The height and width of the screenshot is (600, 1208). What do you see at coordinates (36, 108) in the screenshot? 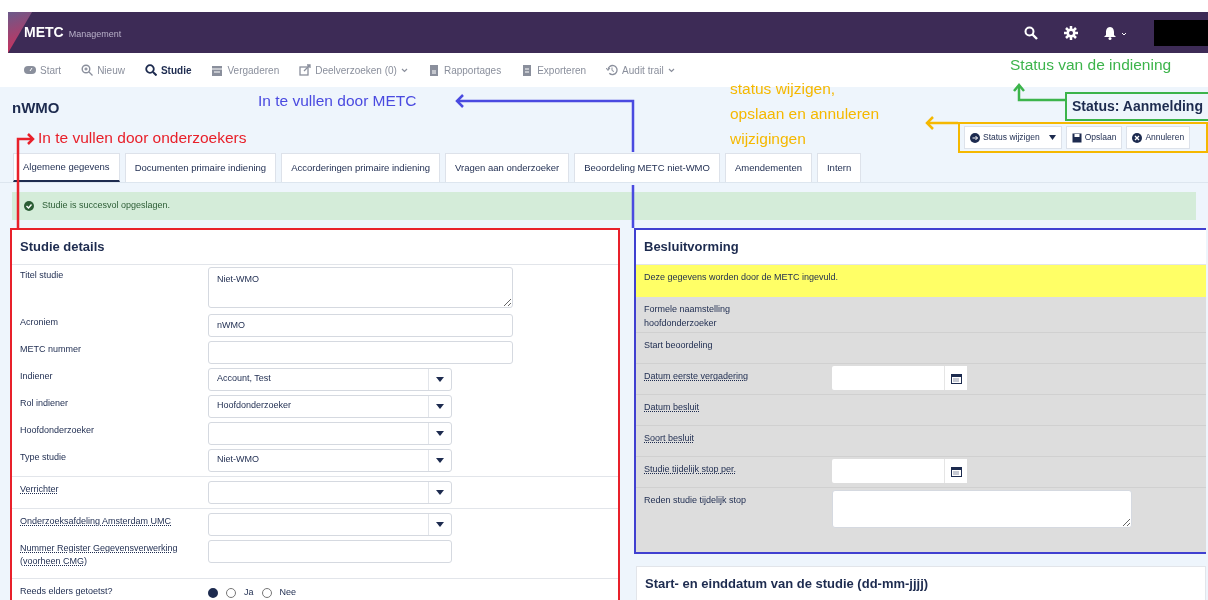
I see `page-title: nWMO` at bounding box center [36, 108].